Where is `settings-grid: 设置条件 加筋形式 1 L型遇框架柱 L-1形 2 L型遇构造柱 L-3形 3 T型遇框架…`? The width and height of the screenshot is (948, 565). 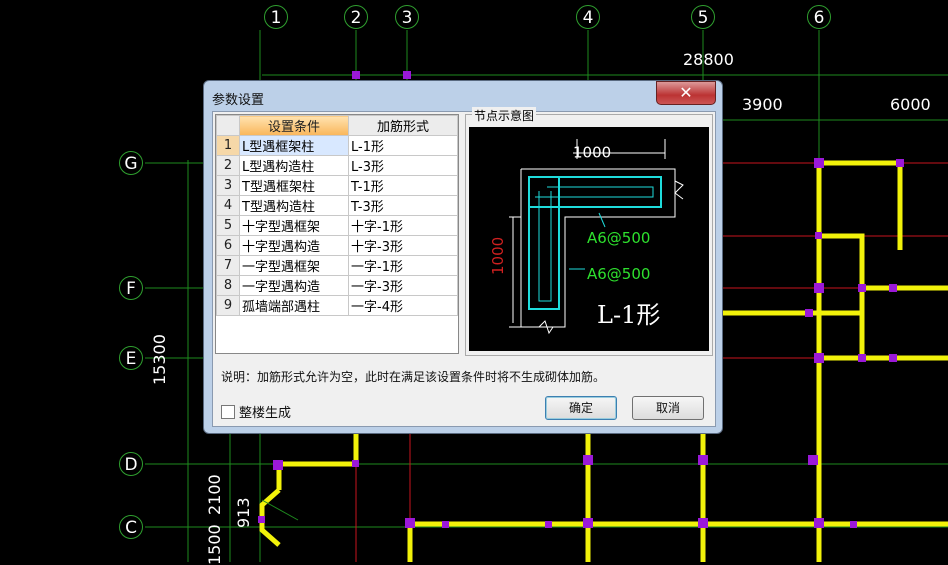 settings-grid: 设置条件 加筋形式 1 L型遇框架柱 L-1形 2 L型遇构造柱 L-3形 3 T型遇框架… is located at coordinates (337, 234).